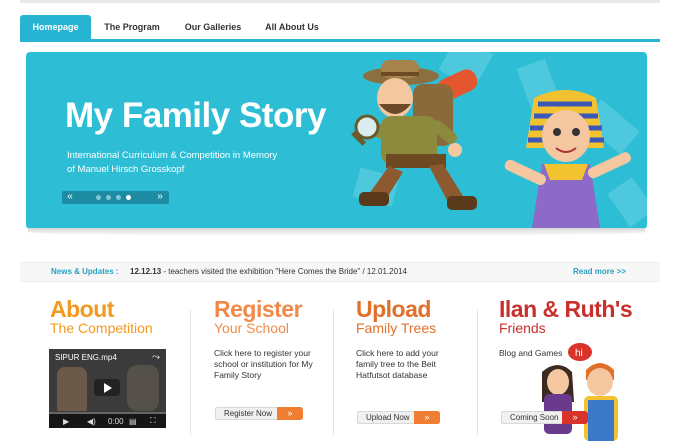  What do you see at coordinates (132, 27) in the screenshot?
I see `tab-the-program: The Program` at bounding box center [132, 27].